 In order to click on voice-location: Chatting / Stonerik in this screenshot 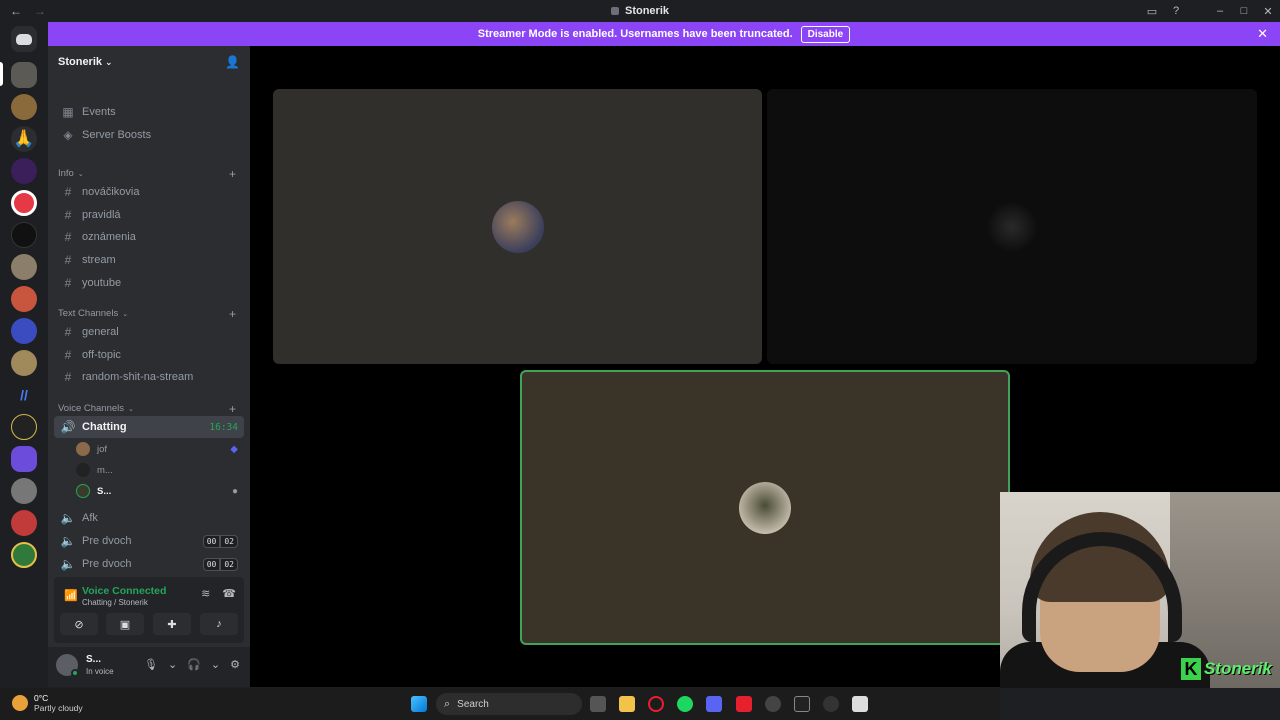, I will do `click(115, 602)`.